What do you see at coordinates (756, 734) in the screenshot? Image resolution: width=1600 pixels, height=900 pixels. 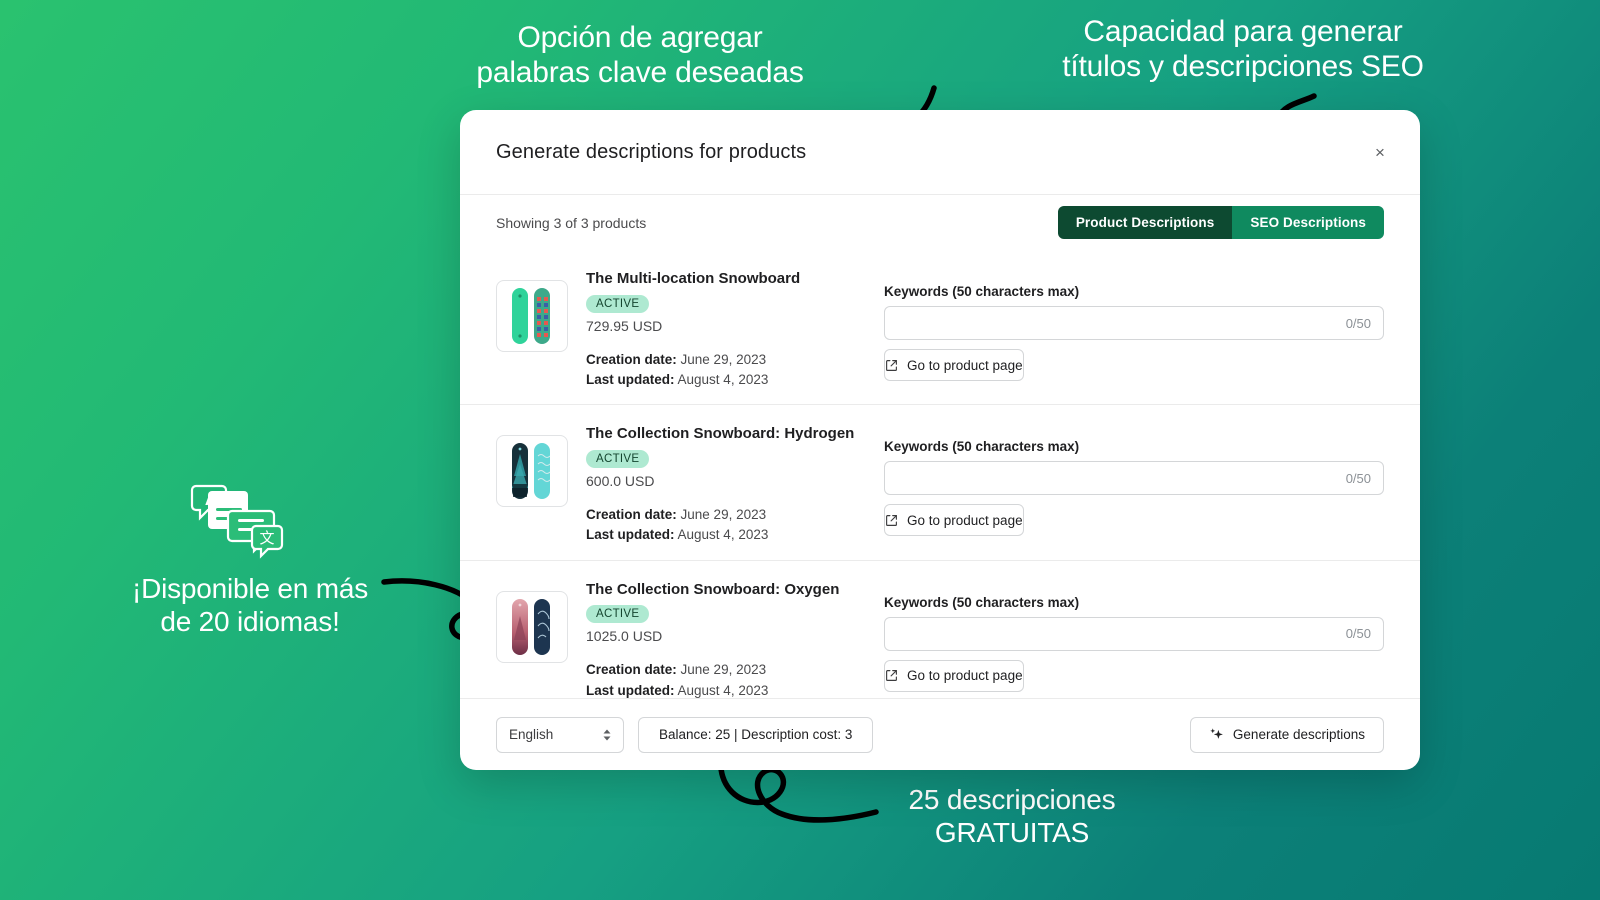 I see `balance-button: Balance: 25 | Description cost: 3` at bounding box center [756, 734].